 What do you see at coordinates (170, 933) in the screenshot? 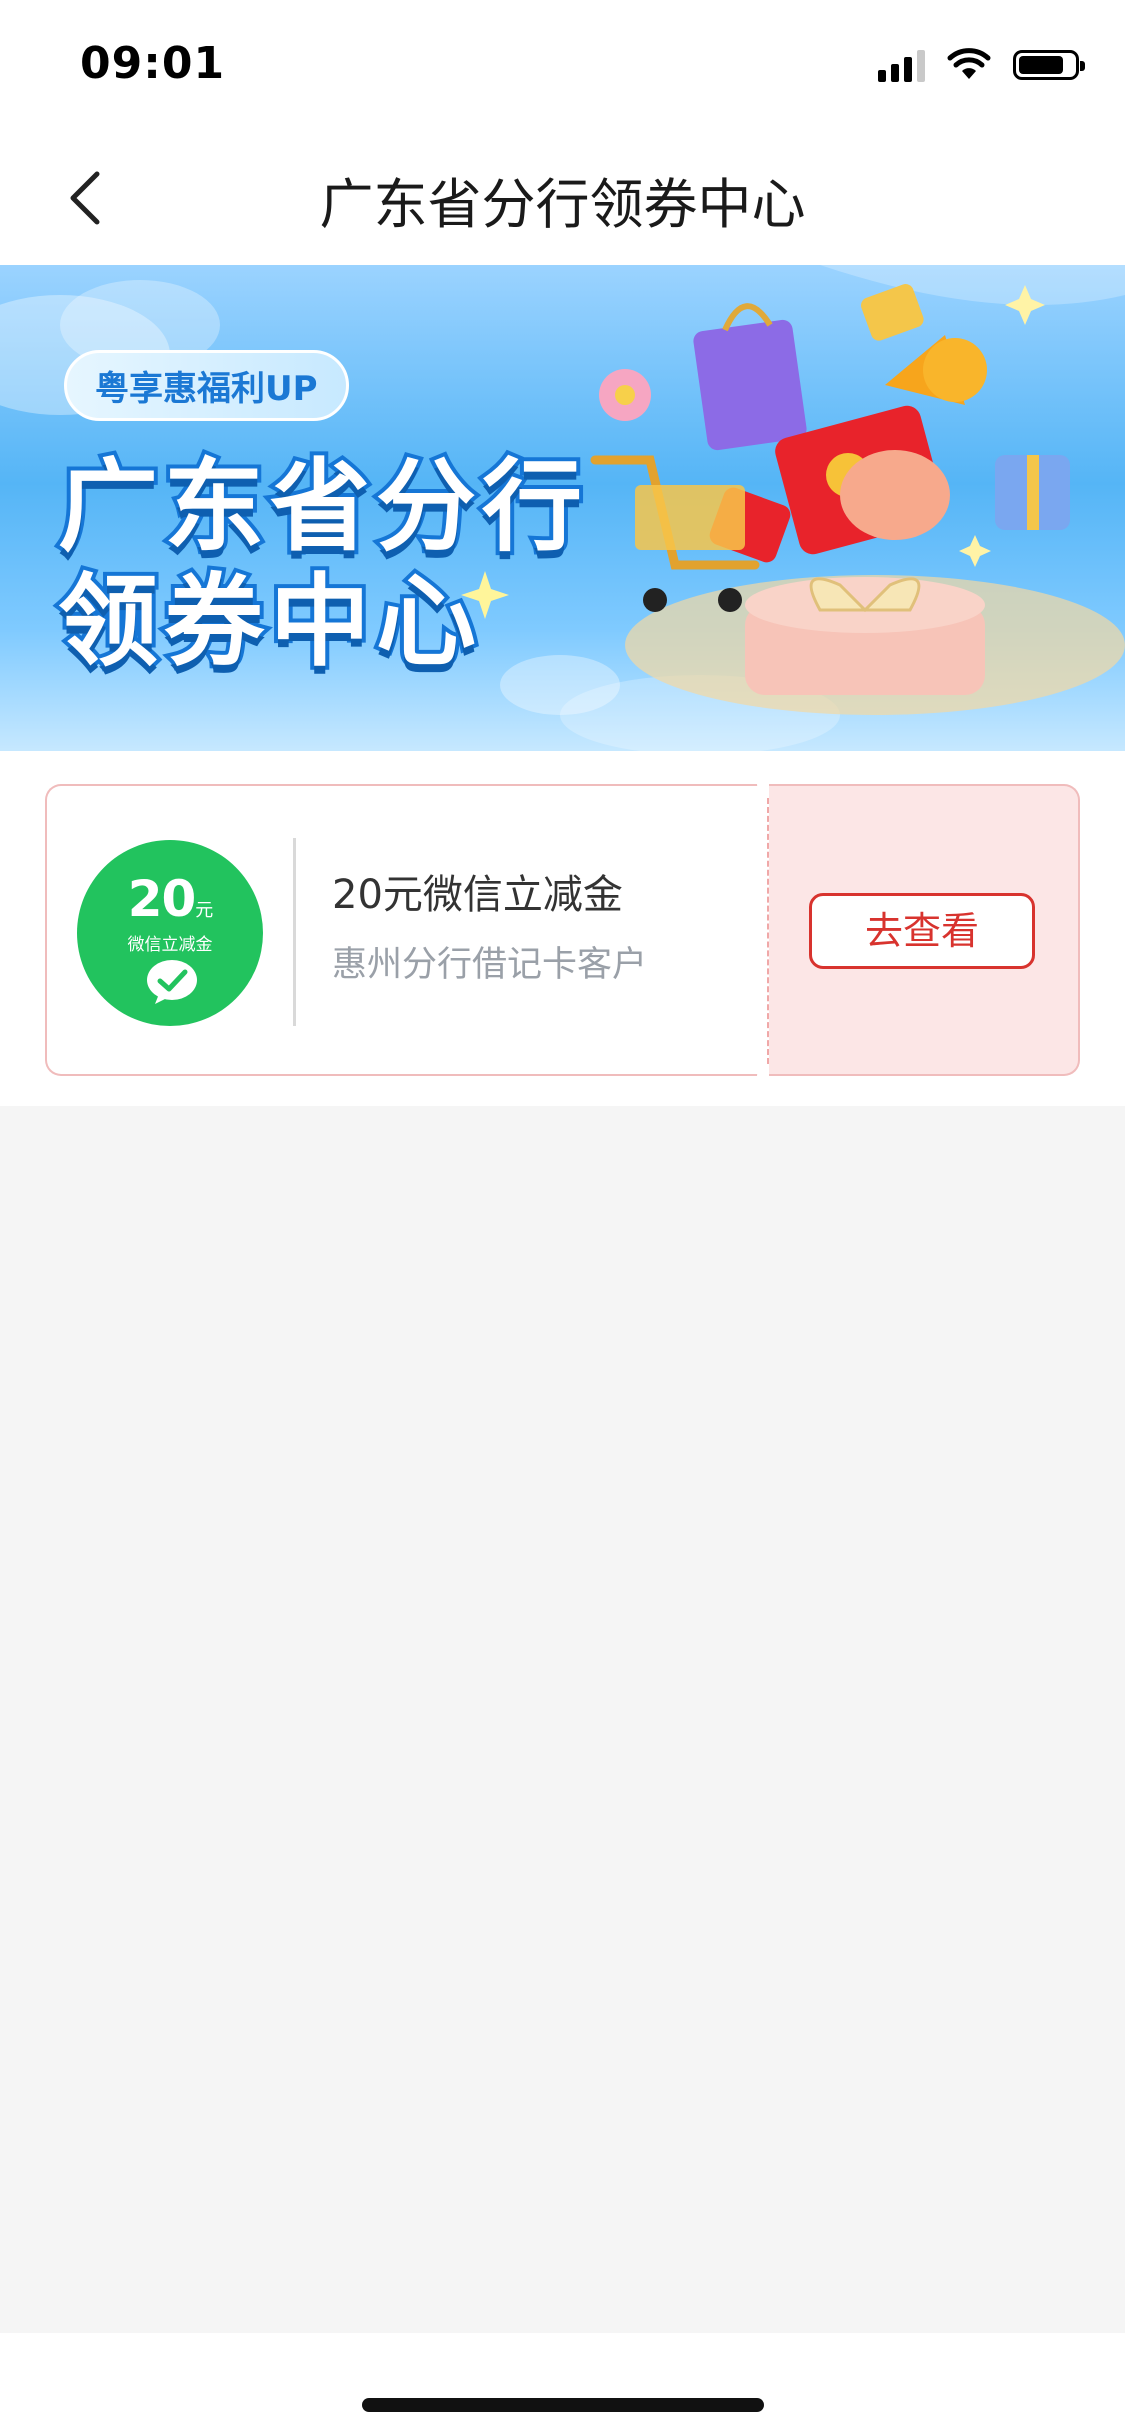
I see `wechat-coupon-badge: 20元 微信立减金` at bounding box center [170, 933].